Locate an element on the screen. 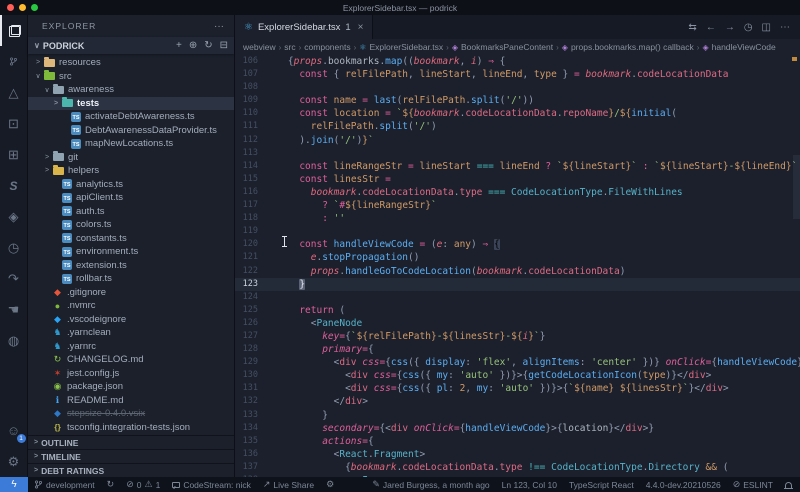  tree-item--nvmrc: ● .nvmrc is located at coordinates (131, 306).